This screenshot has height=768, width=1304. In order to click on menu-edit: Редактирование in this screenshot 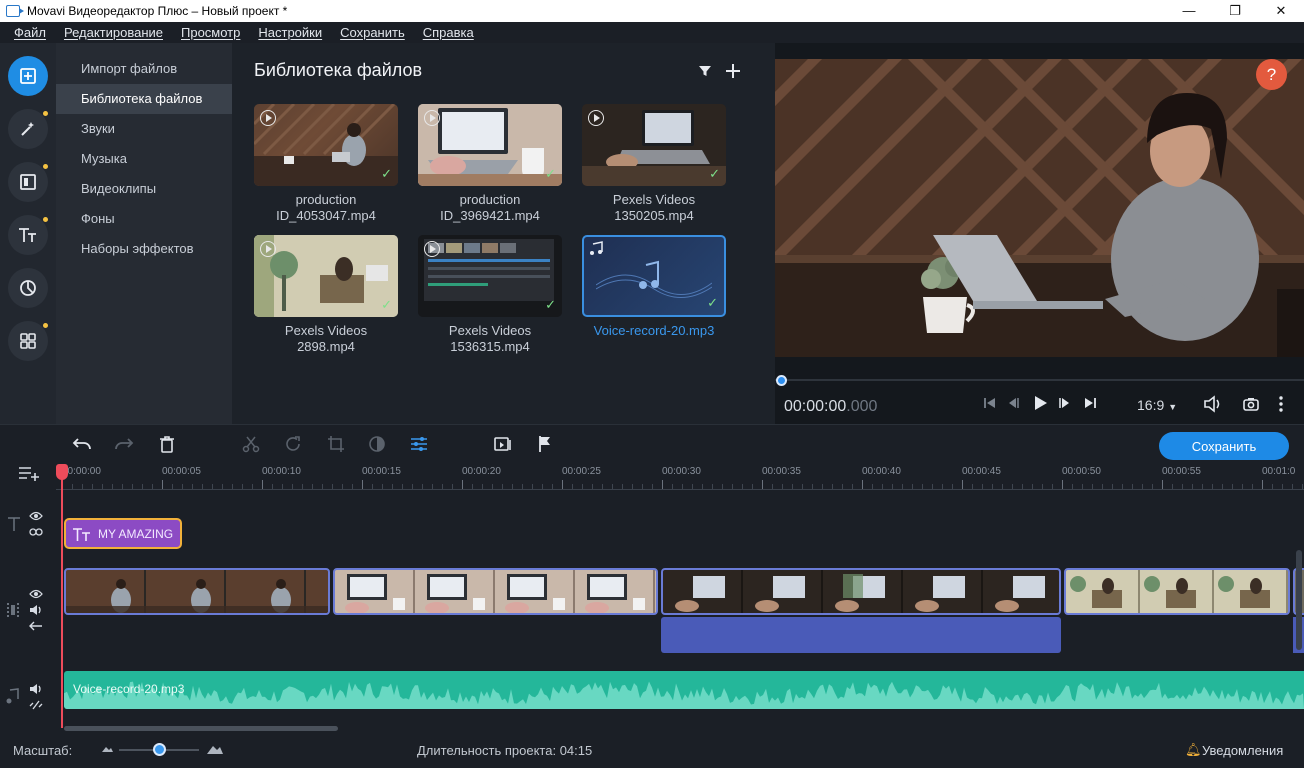, I will do `click(113, 32)`.